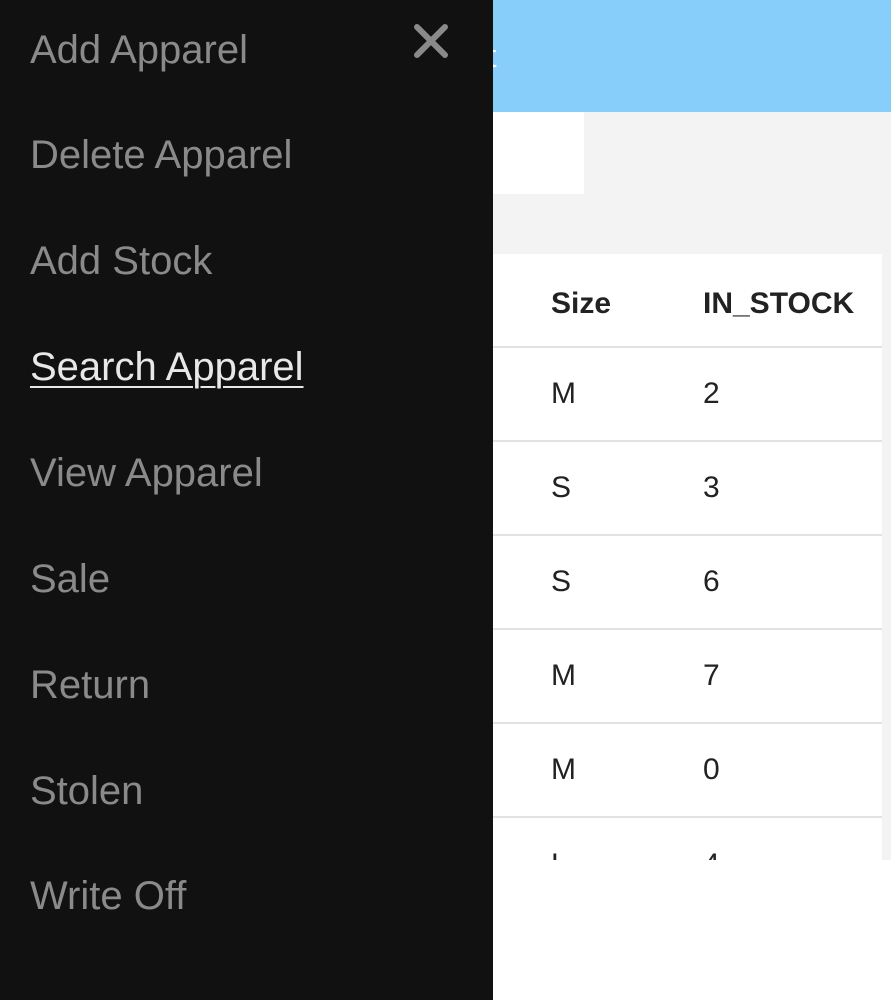  What do you see at coordinates (146, 473) in the screenshot?
I see `nav-item-view-apparel: View Apparel` at bounding box center [146, 473].